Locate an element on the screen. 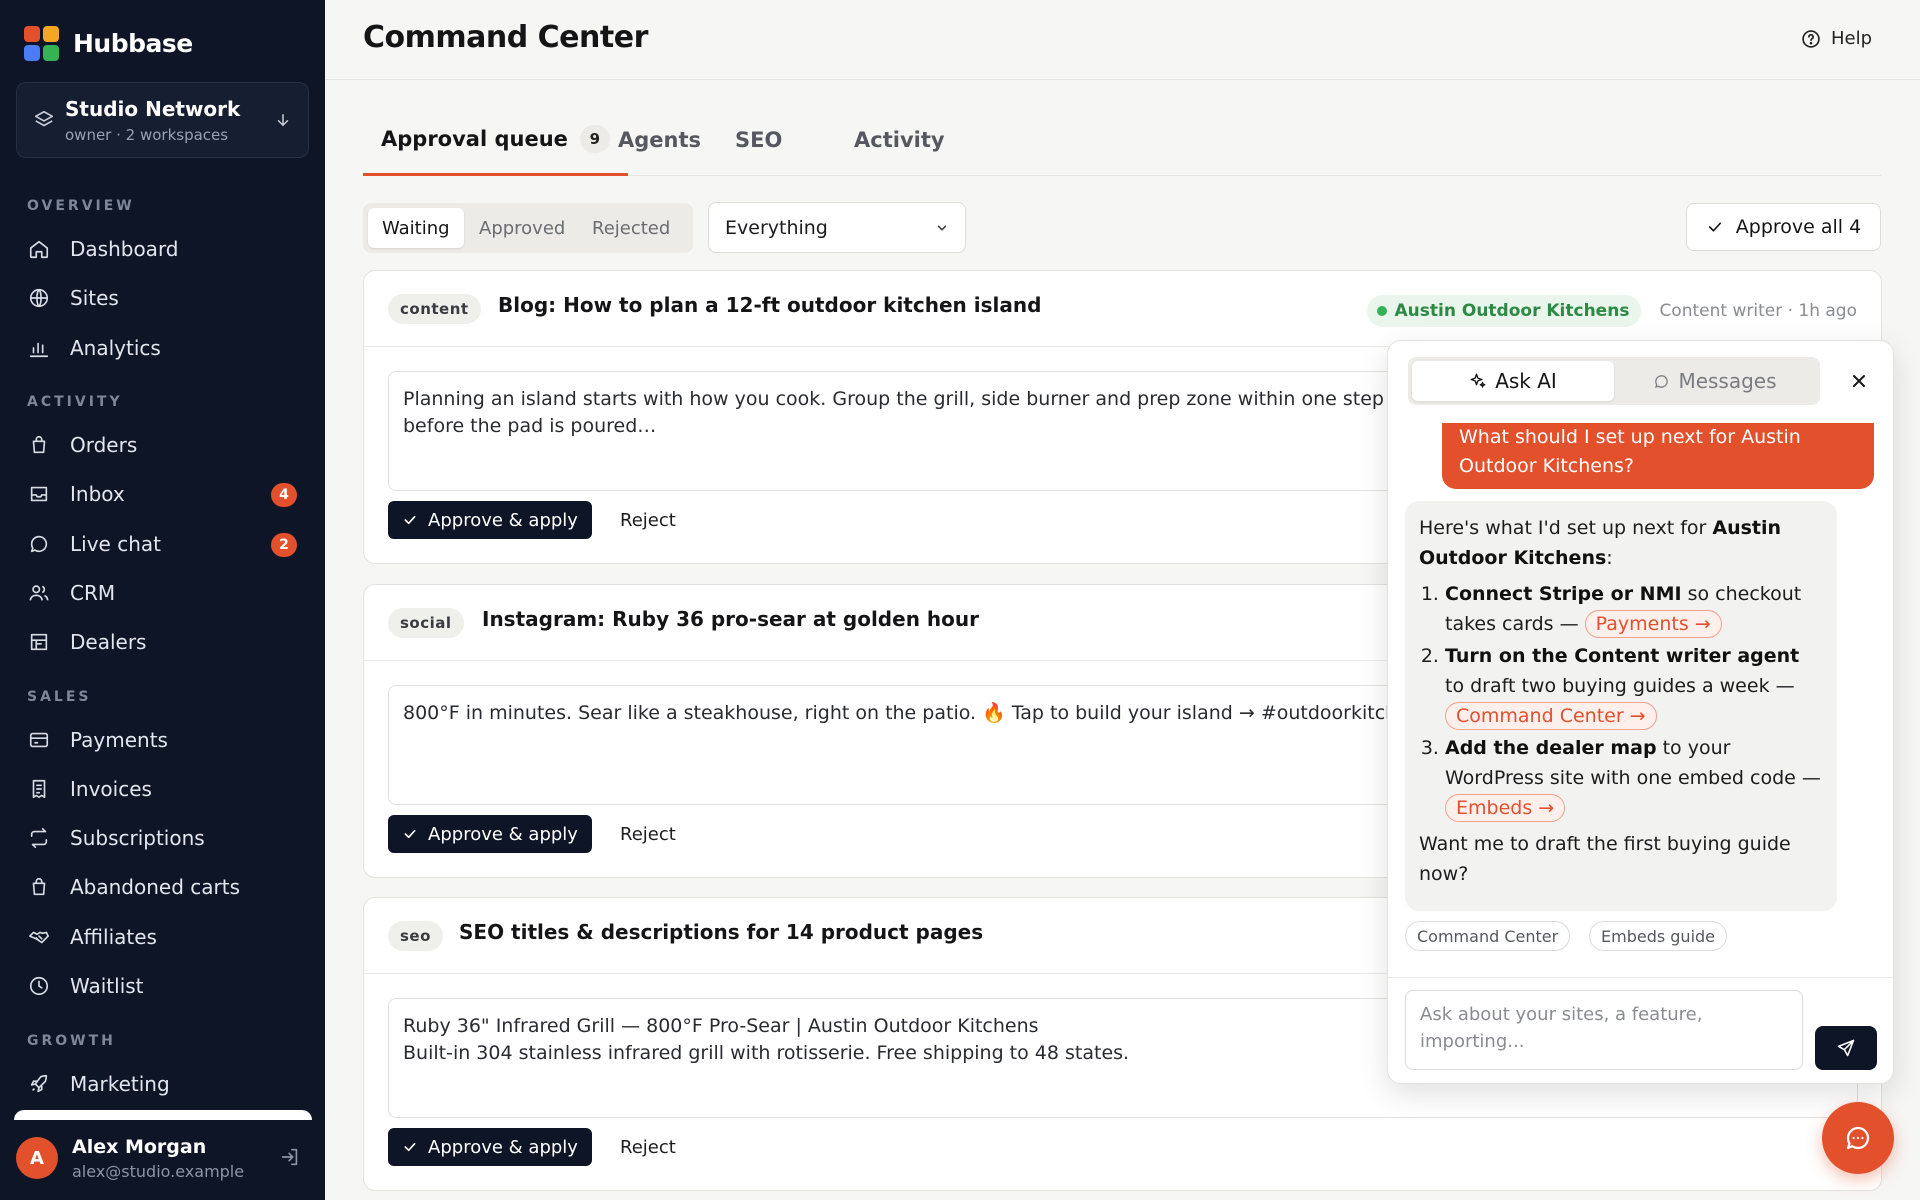 The height and width of the screenshot is (1200, 1920). handshake-icon is located at coordinates (39, 937).